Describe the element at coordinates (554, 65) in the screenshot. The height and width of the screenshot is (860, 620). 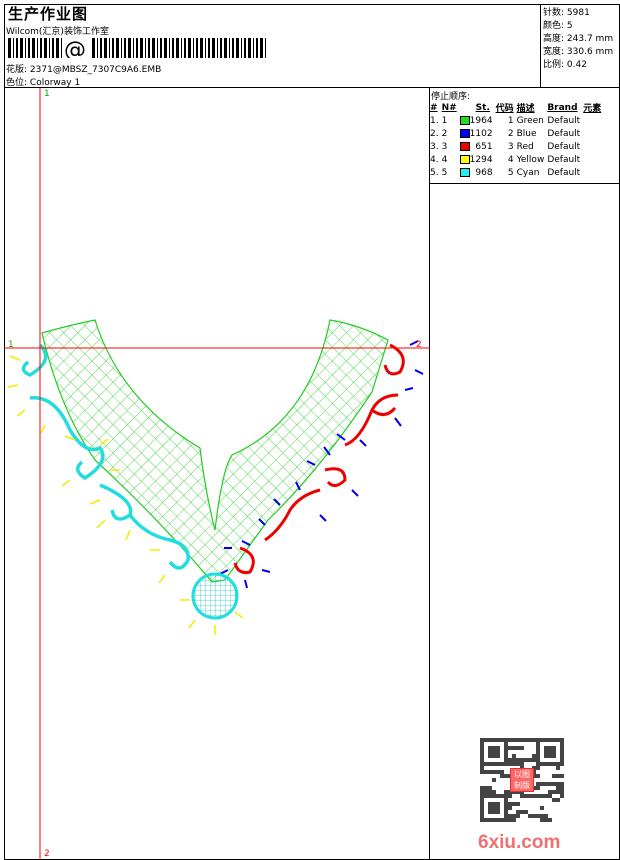
I see `stat-label: 比例:` at that location.